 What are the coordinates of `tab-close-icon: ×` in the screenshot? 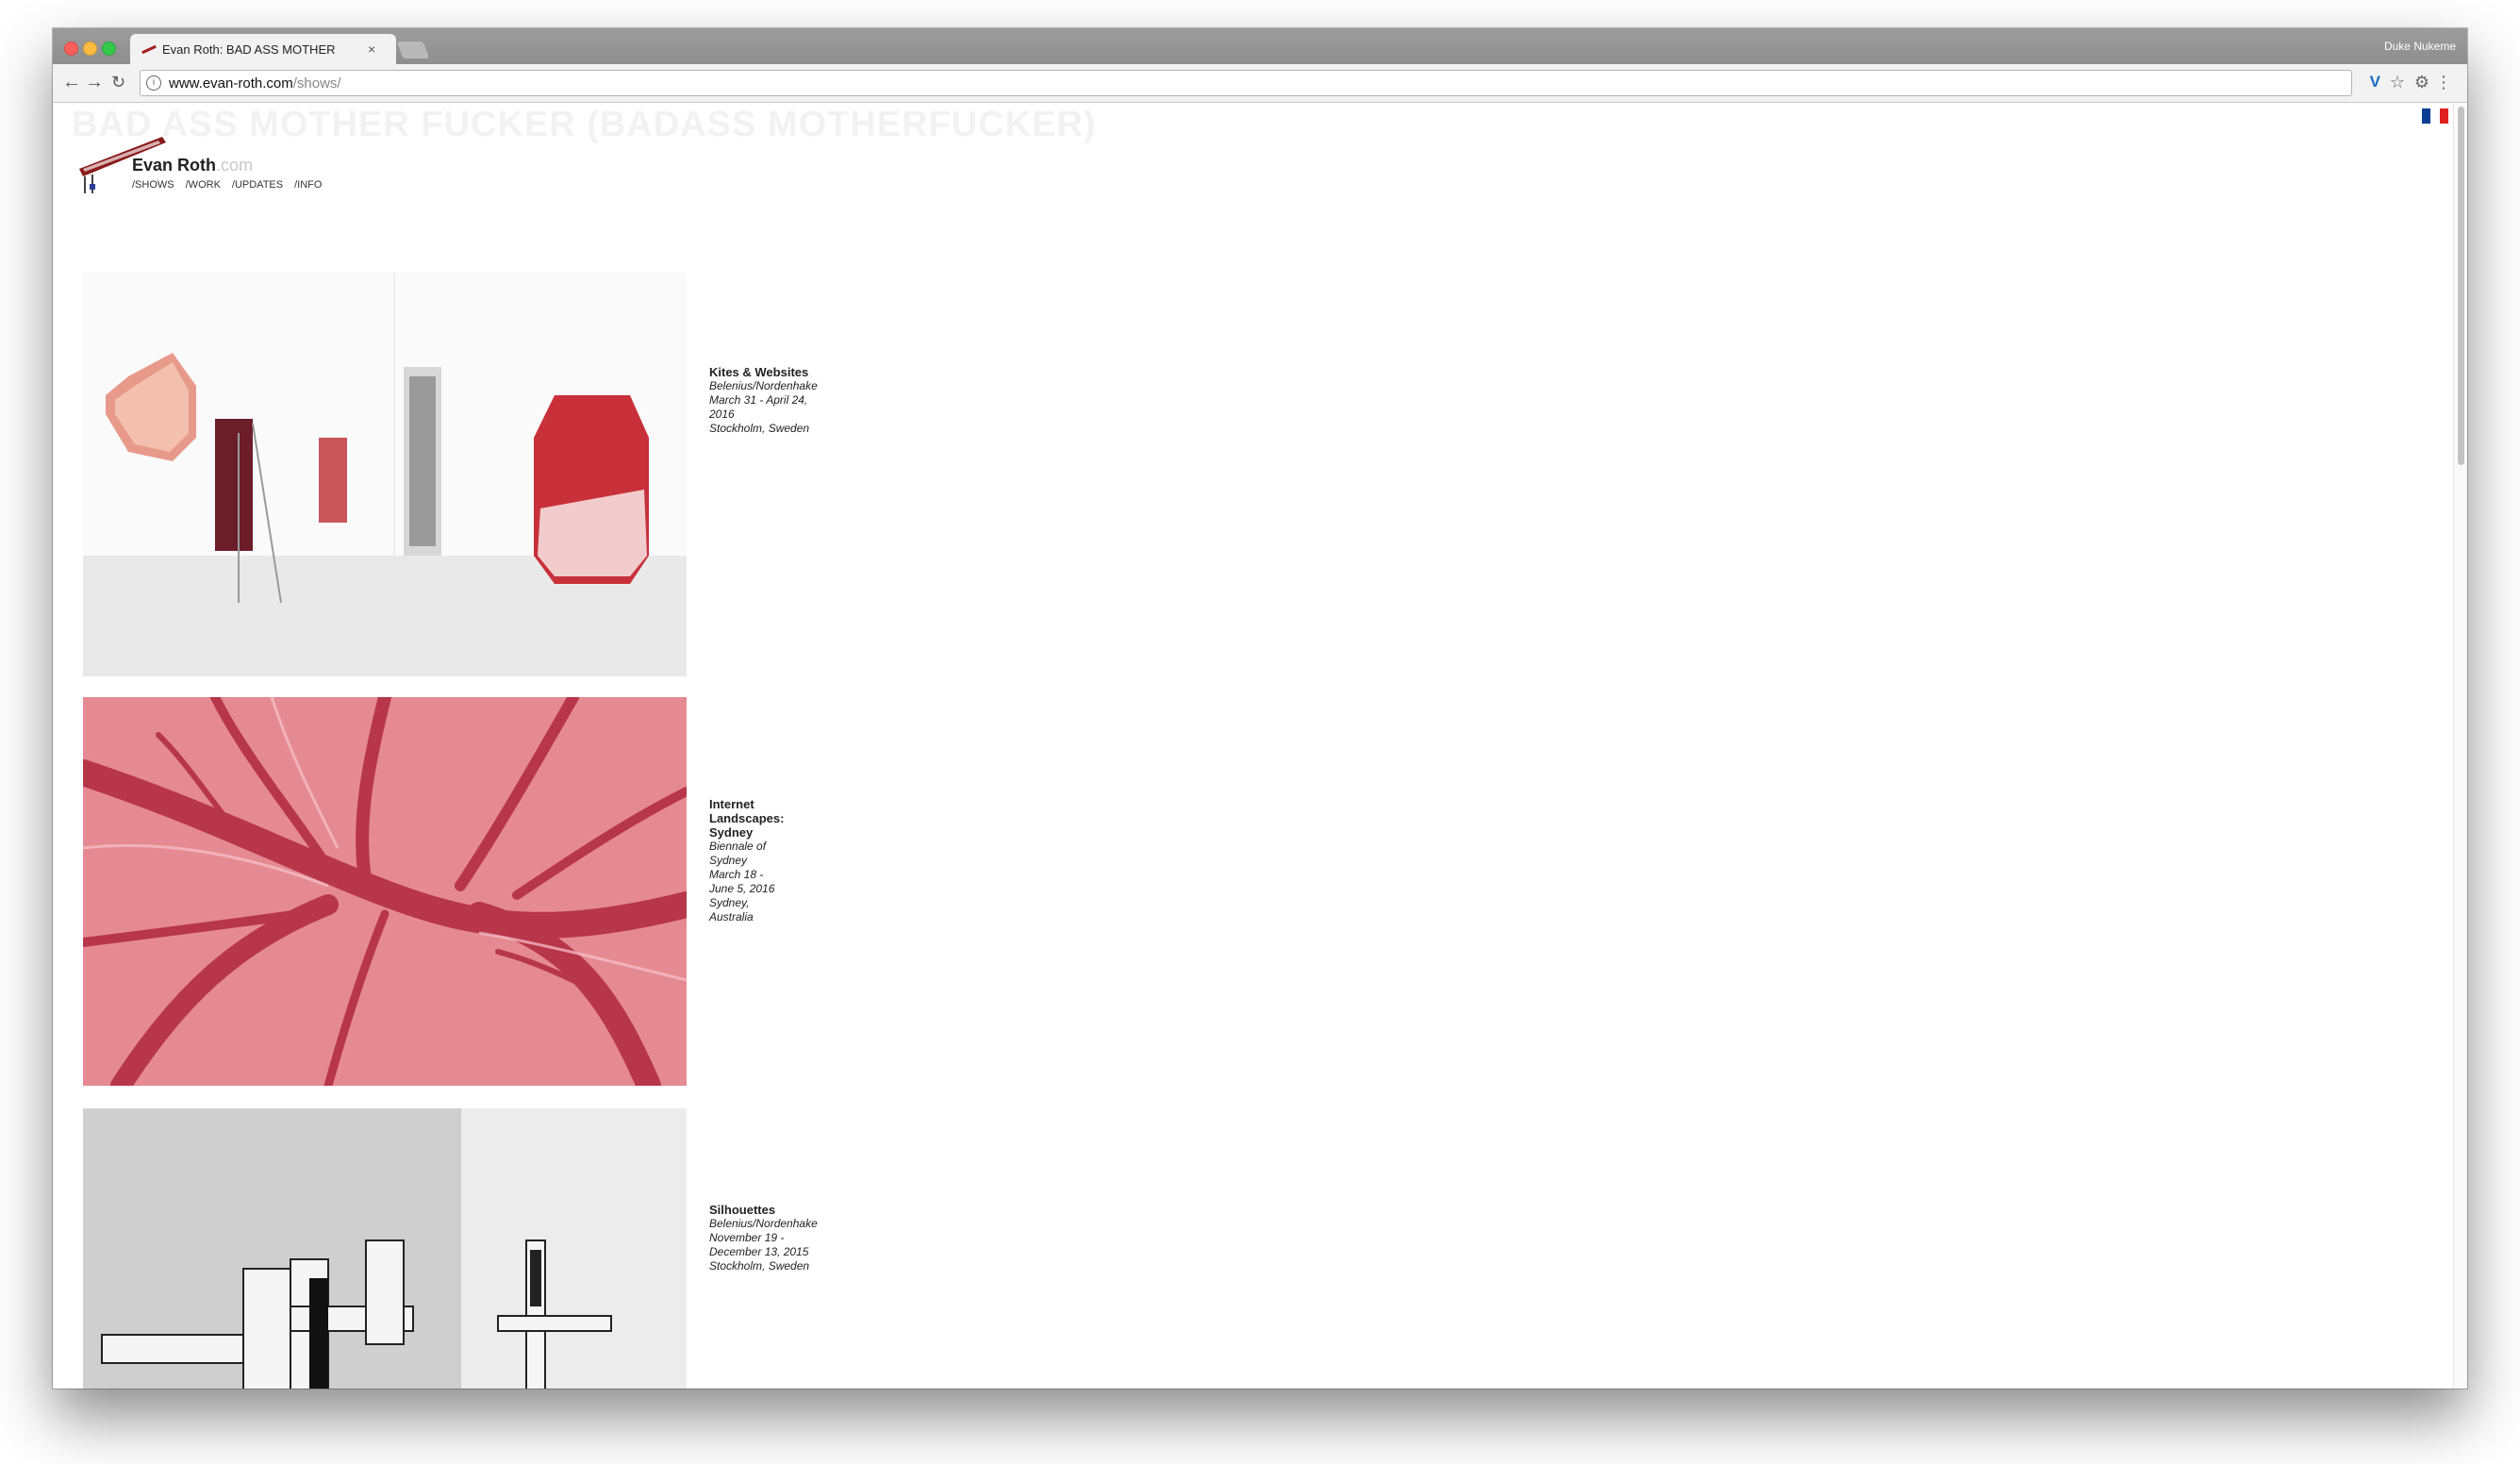 It's located at (371, 50).